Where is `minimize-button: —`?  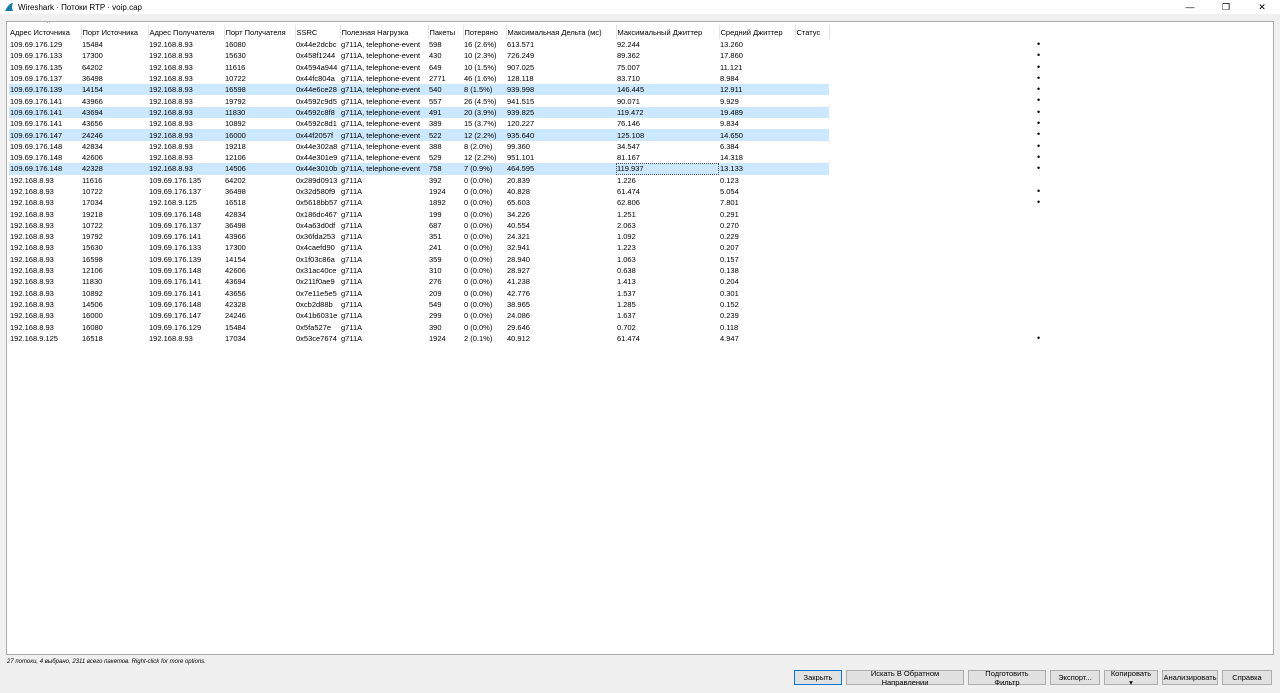 minimize-button: — is located at coordinates (1190, 7).